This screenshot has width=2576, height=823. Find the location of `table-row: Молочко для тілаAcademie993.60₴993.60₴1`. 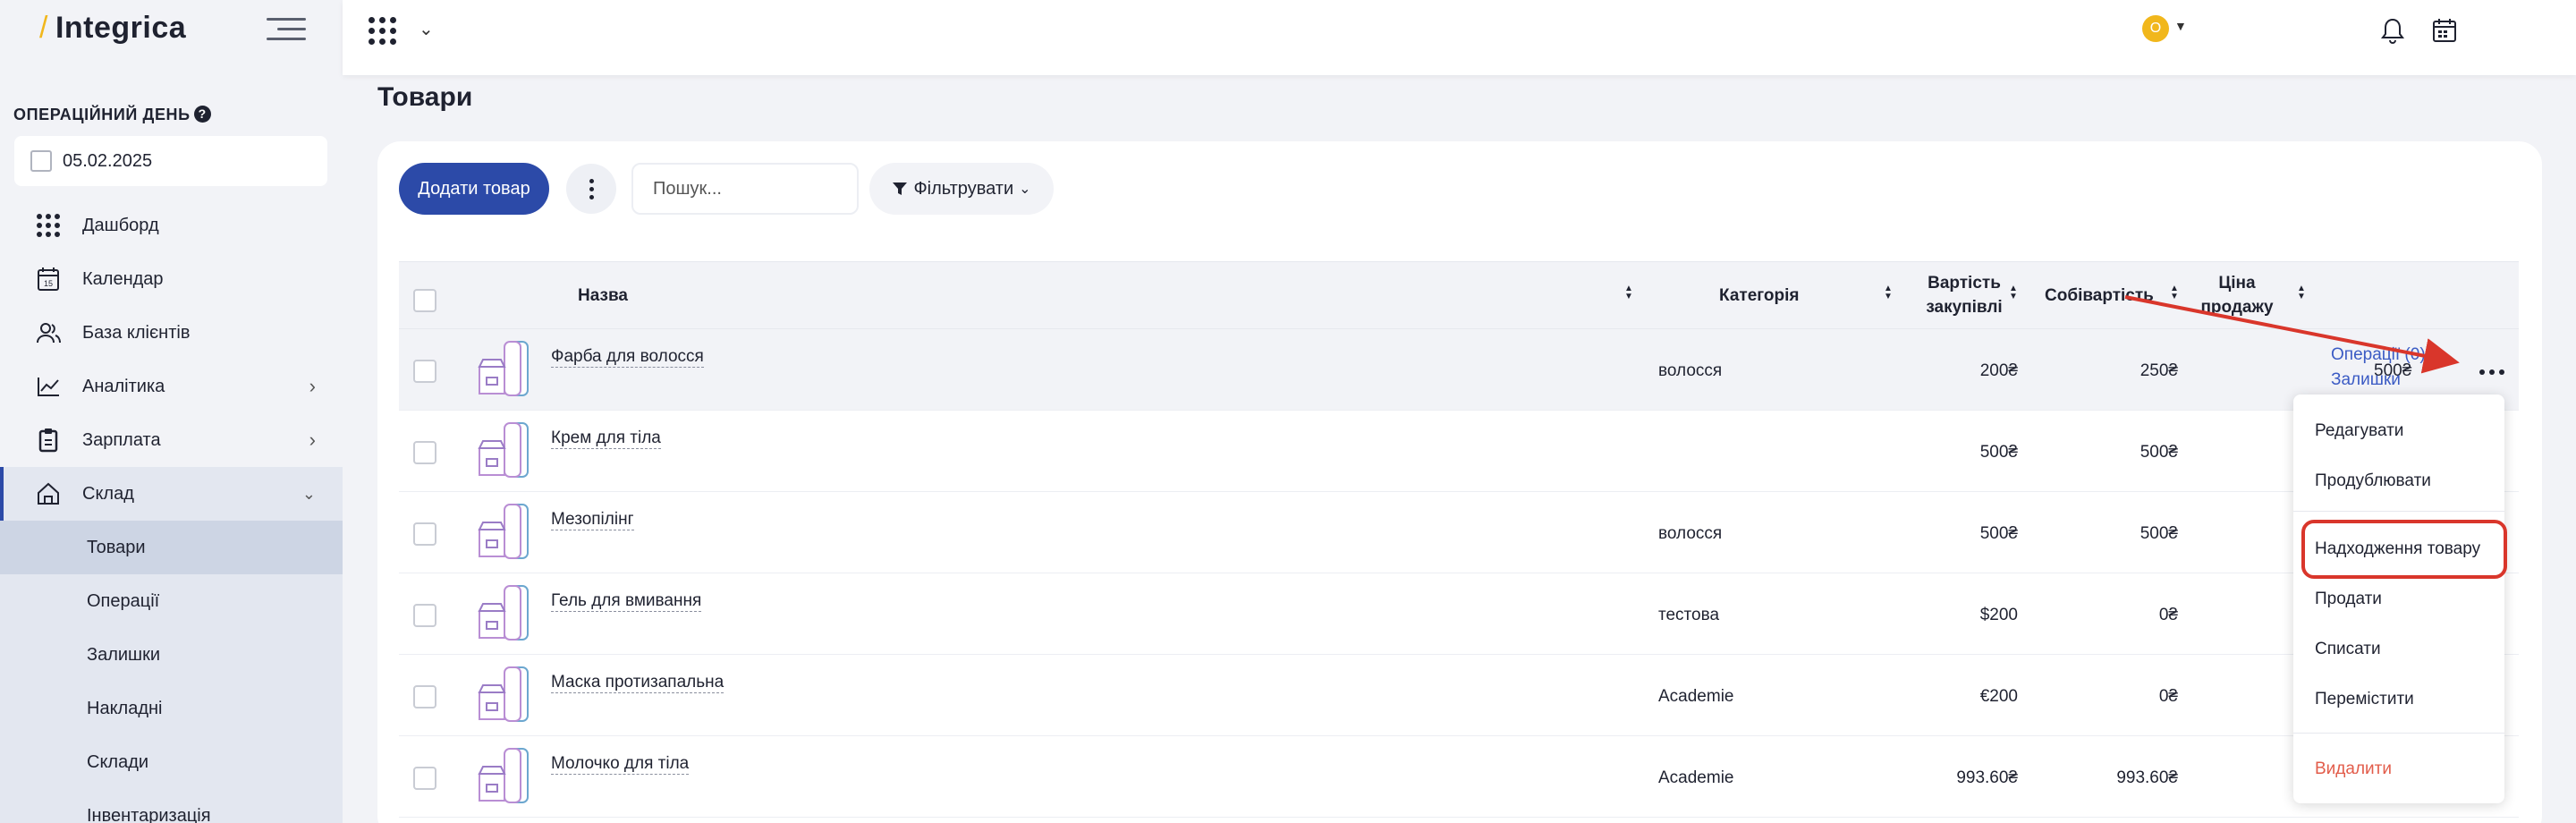

table-row: Молочко для тілаAcademie993.60₴993.60₴1 is located at coordinates (1459, 777).